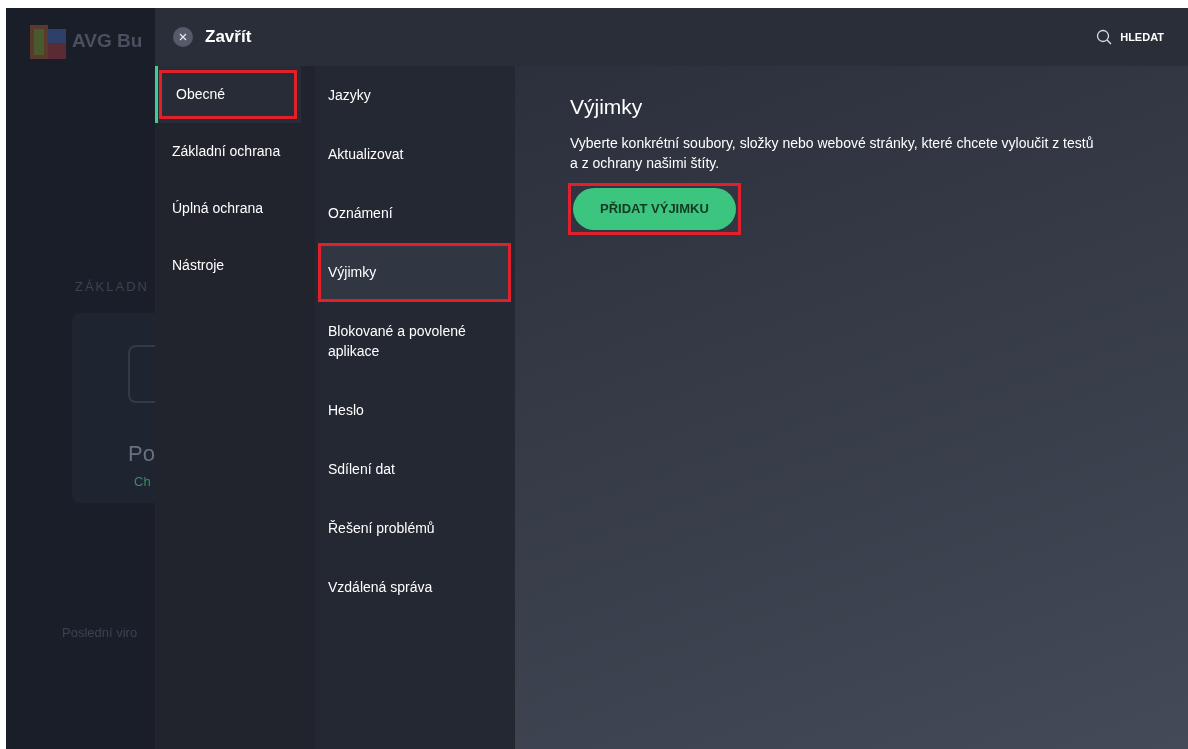 The image size is (1188, 749). Describe the element at coordinates (141, 453) in the screenshot. I see `card-title: Po` at that location.